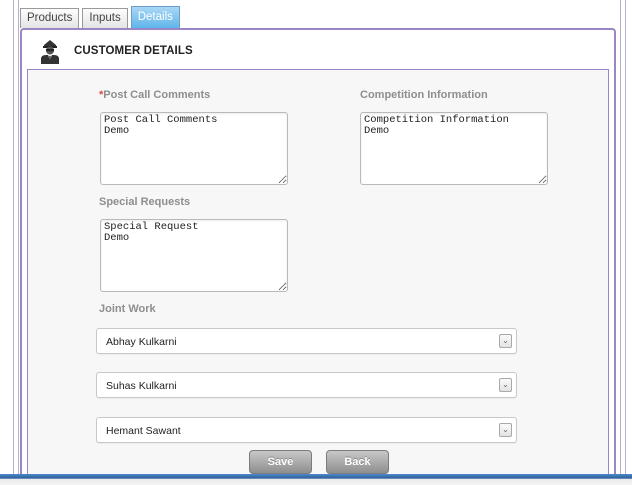  Describe the element at coordinates (306, 430) in the screenshot. I see `joint-work-select-3: Hemant Sawant ⌄` at that location.